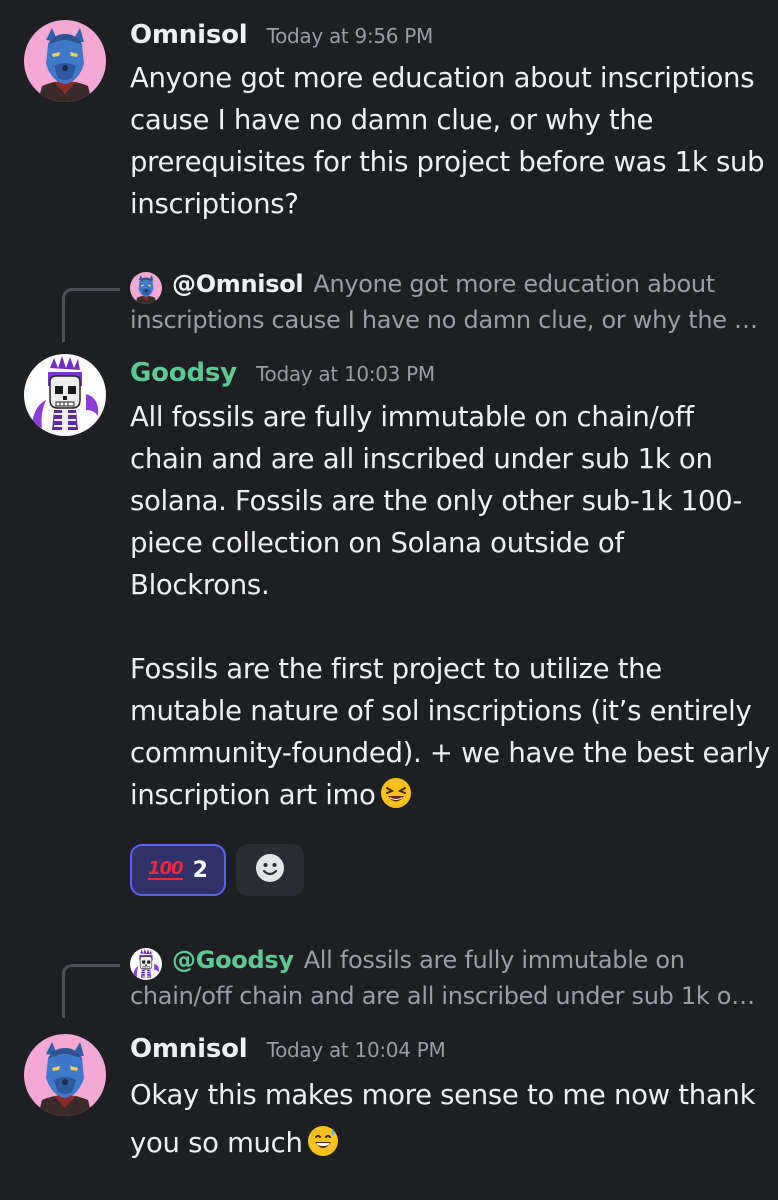 This screenshot has height=1200, width=778. I want to click on smiley-icon, so click(270, 870).